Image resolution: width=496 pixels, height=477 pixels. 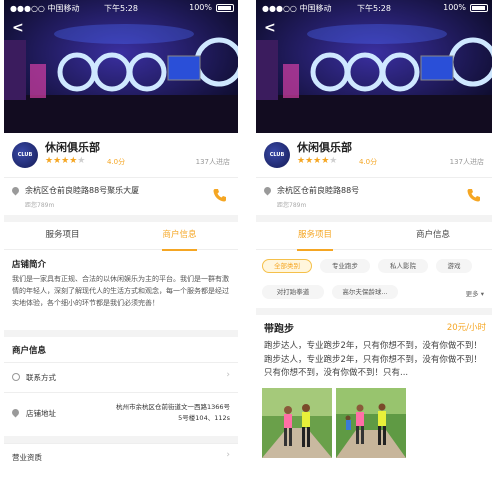 I want to click on address-text: 余杭区仓前良睦路88号聚乐大厦, so click(x=82, y=190).